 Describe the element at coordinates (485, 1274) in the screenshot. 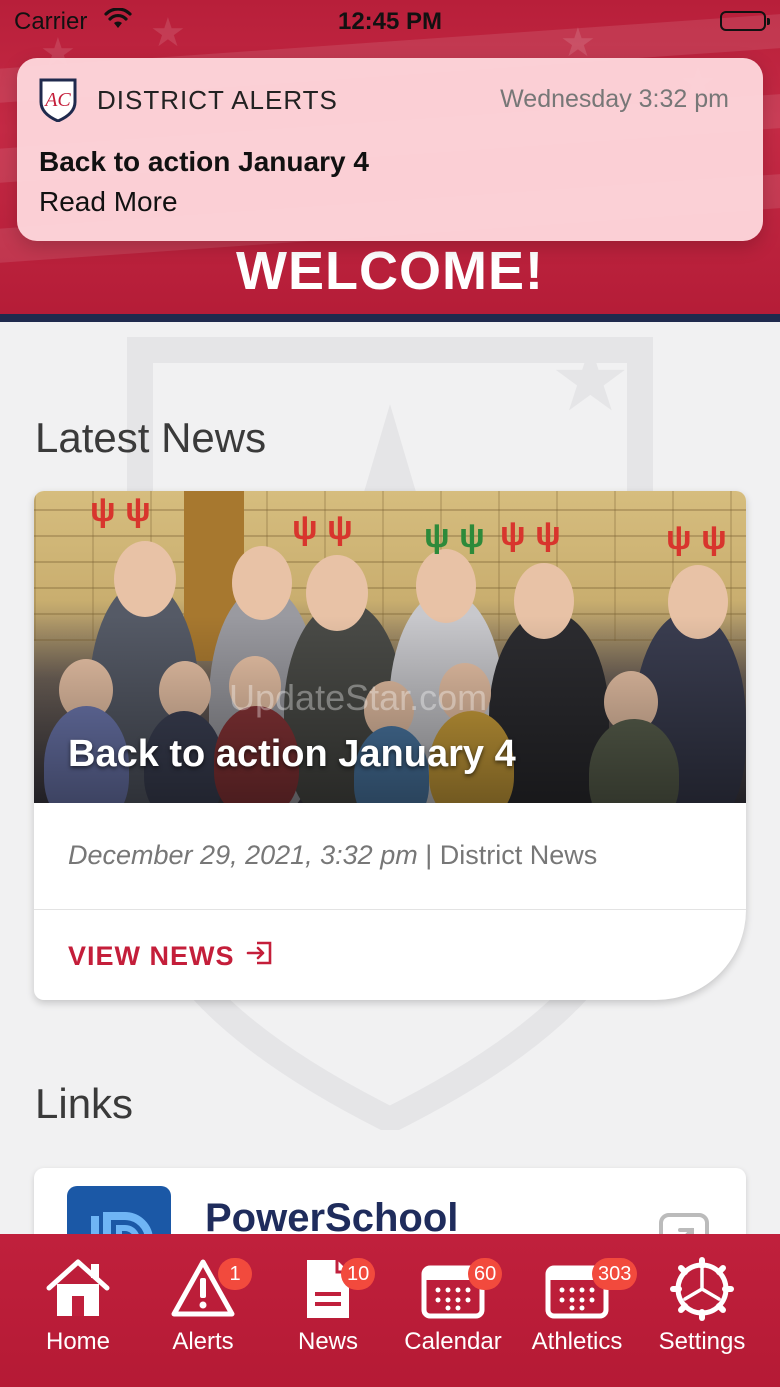

I see `calendar-badge: 60` at that location.